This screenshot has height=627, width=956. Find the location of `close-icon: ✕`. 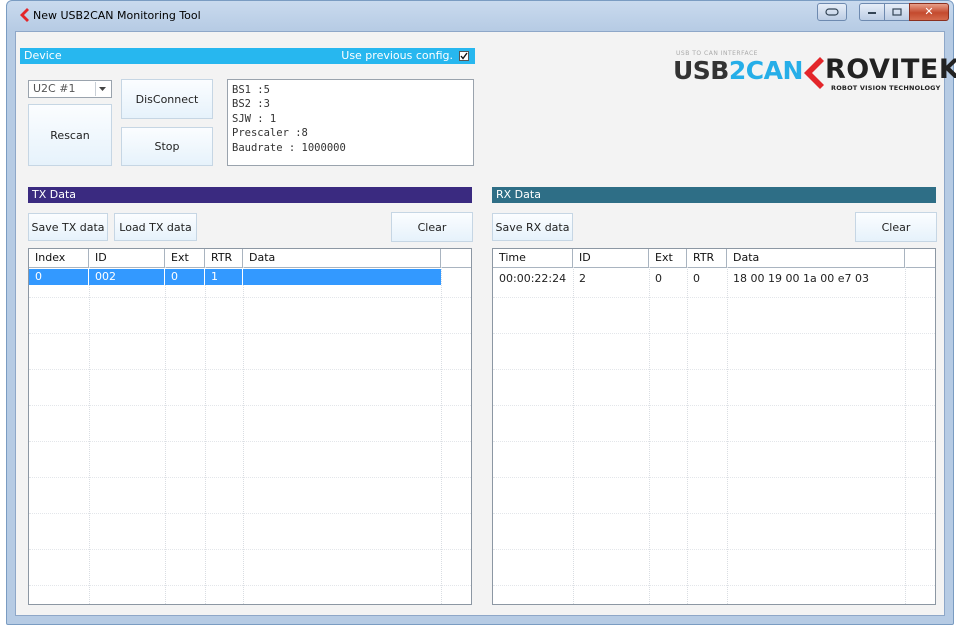

close-icon: ✕ is located at coordinates (929, 11).